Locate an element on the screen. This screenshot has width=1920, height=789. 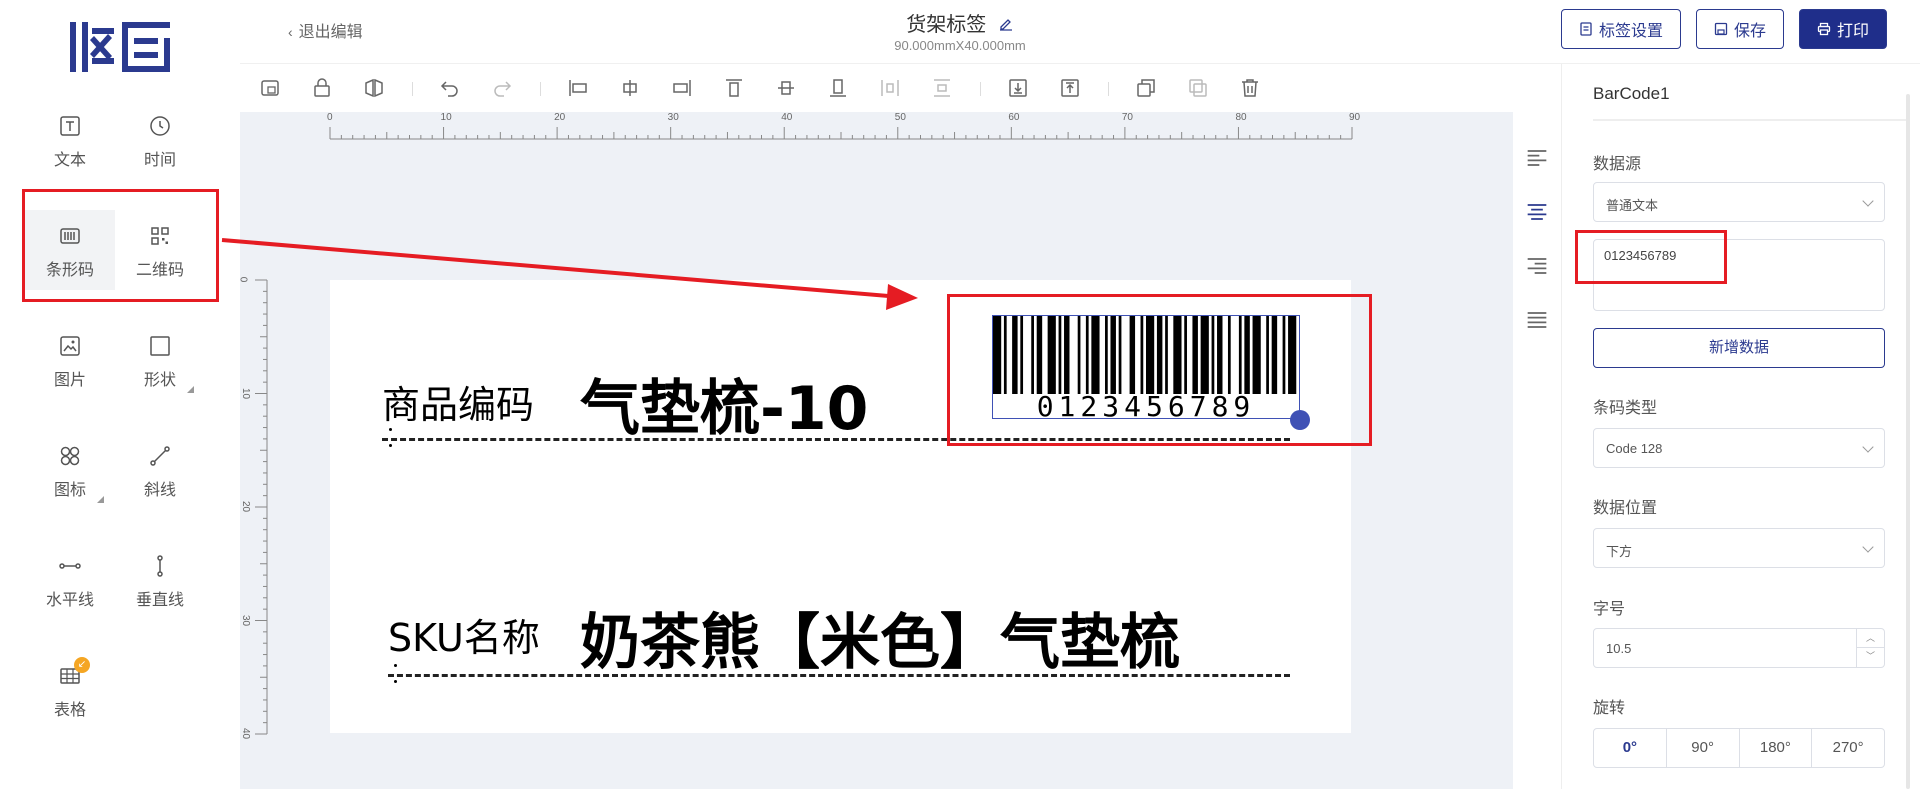
text-align-center-icon is located at coordinates (1537, 212).